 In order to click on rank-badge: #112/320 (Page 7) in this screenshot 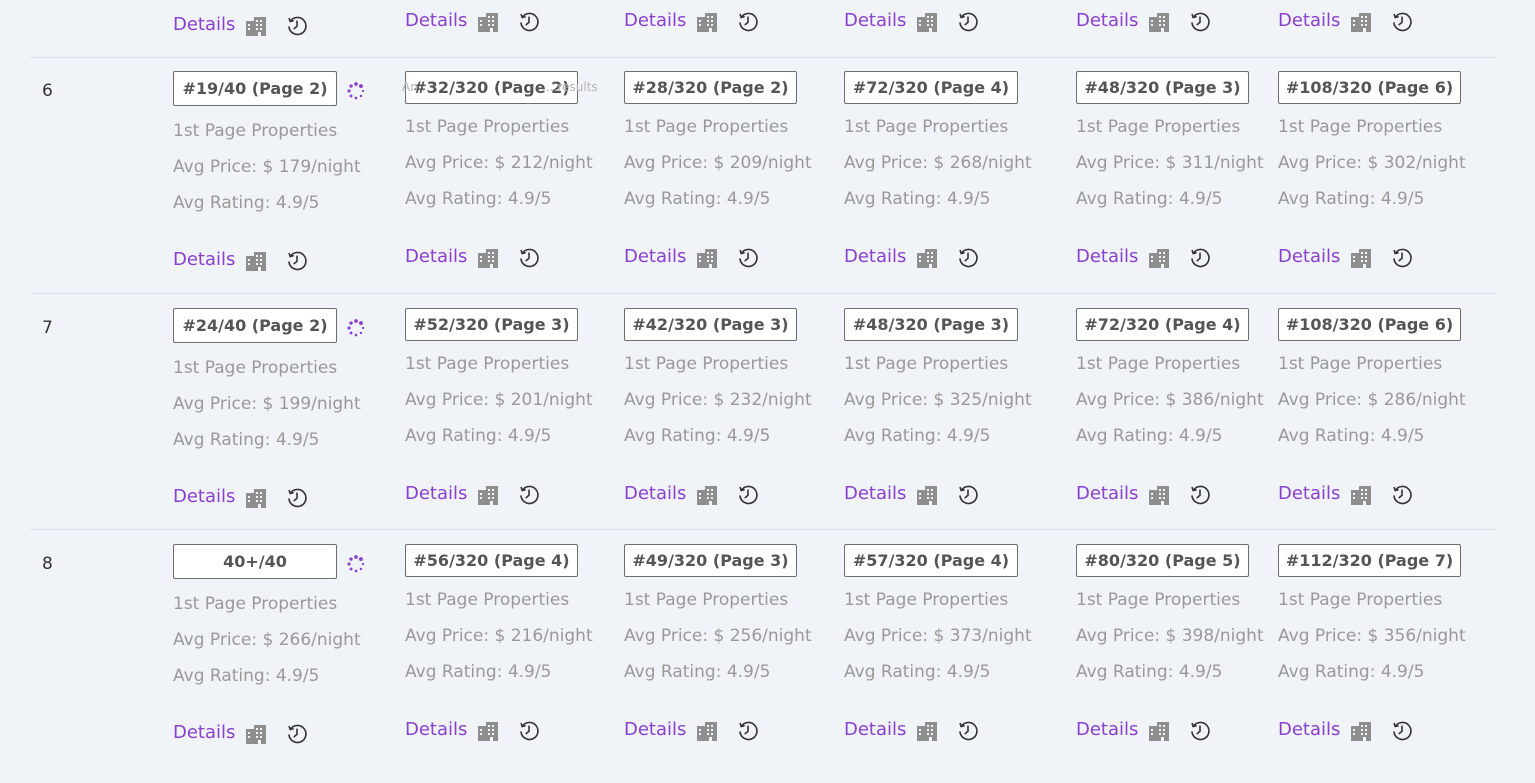, I will do `click(1369, 560)`.